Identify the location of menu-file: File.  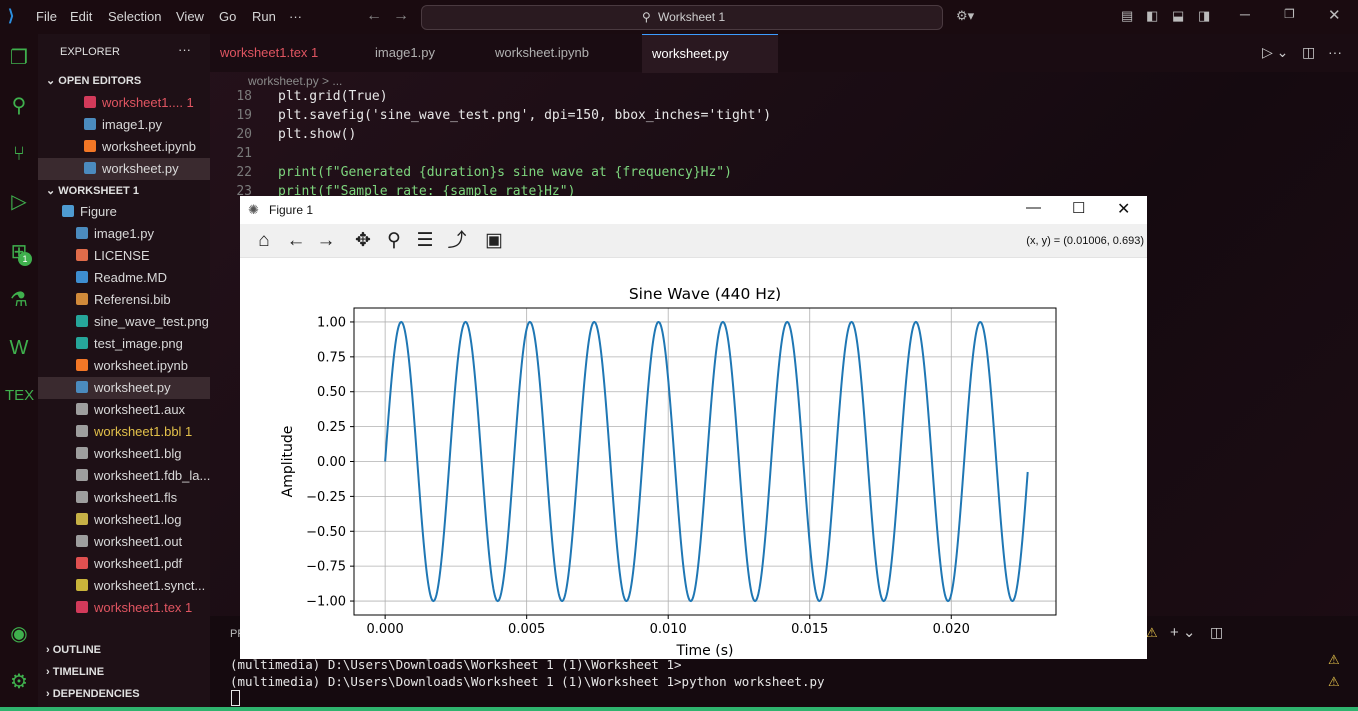
(46, 16).